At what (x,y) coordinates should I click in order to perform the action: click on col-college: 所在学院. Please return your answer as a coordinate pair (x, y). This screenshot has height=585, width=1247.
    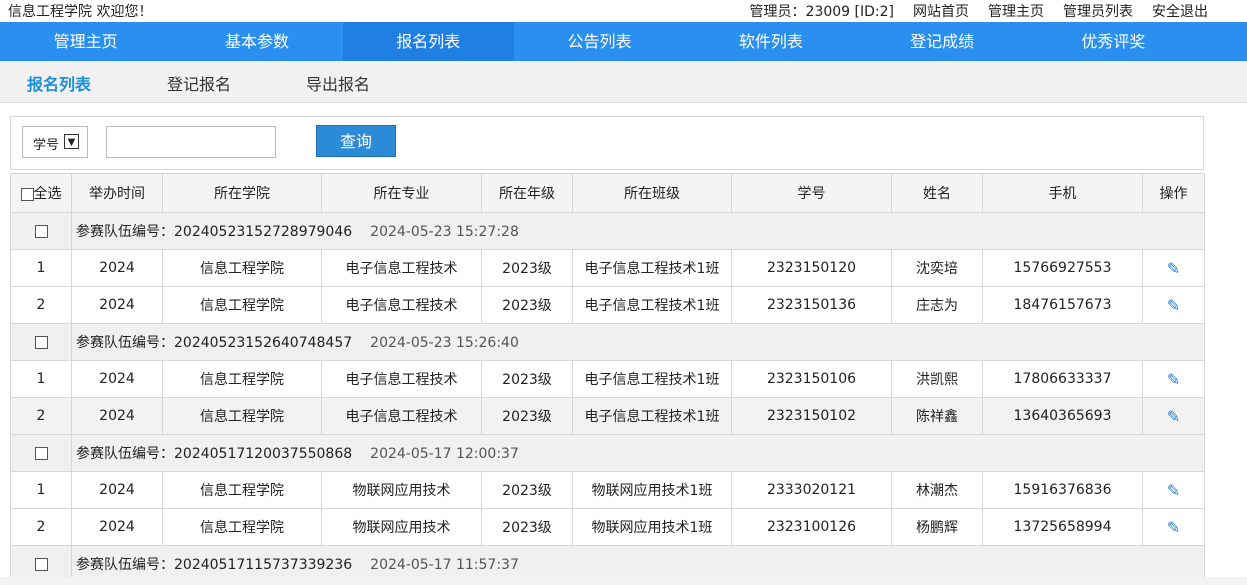
    Looking at the image, I should click on (242, 193).